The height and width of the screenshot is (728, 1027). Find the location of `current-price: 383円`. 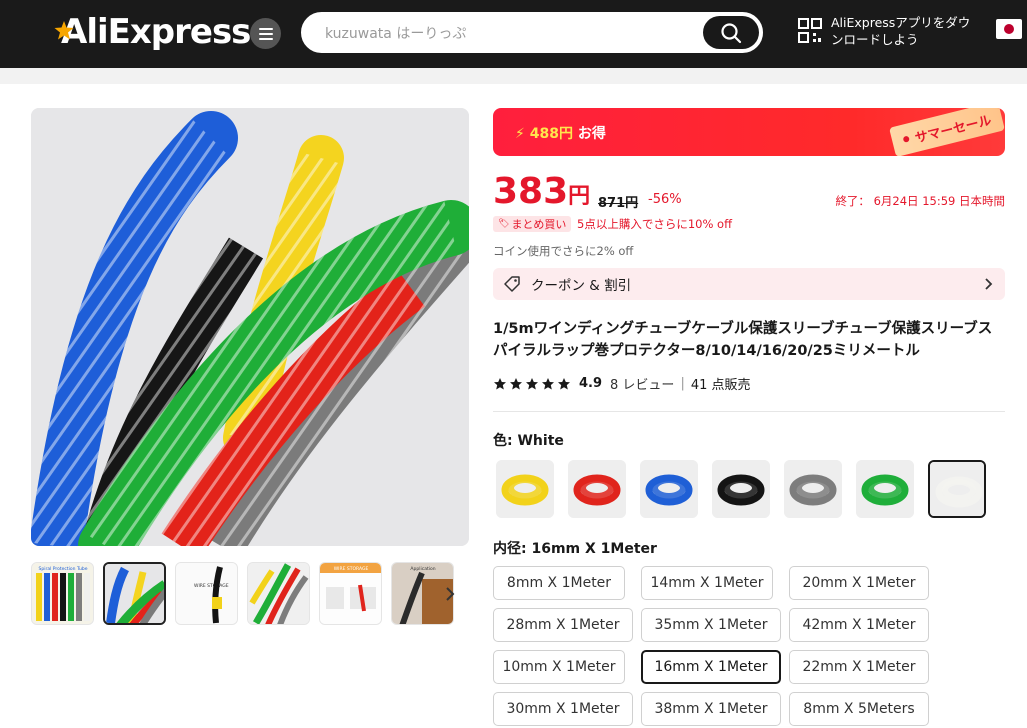

current-price: 383円 is located at coordinates (542, 191).